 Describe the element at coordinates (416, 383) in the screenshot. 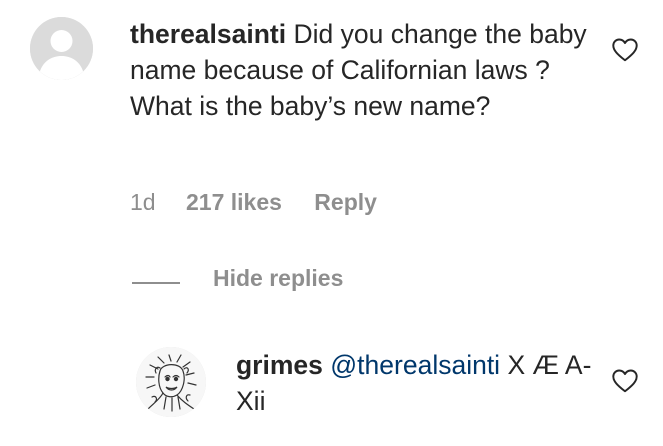

I see `reply-body: grimes @therealsainti X Æ A-Xii` at that location.